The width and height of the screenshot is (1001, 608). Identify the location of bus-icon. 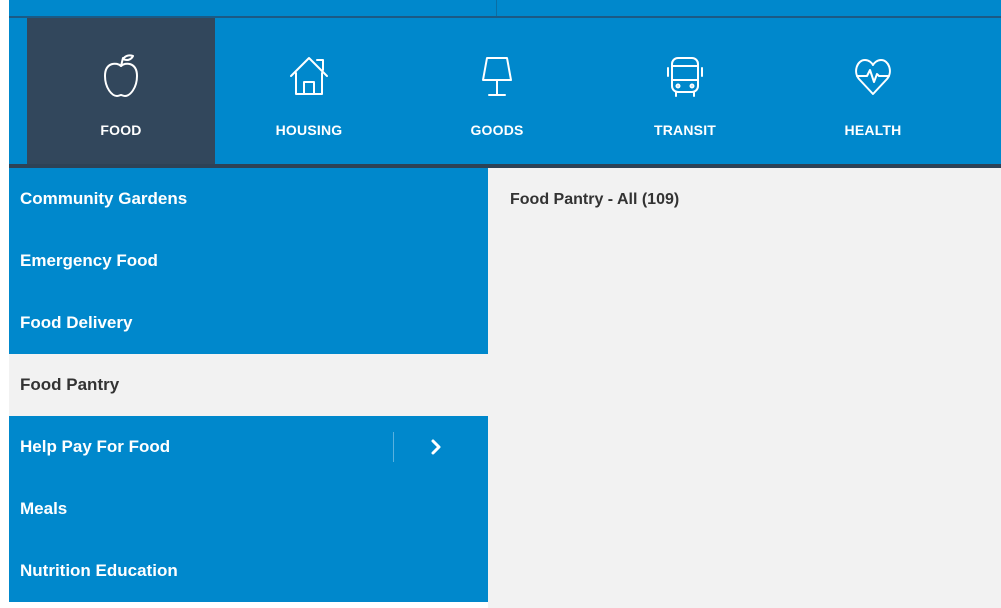
(685, 77).